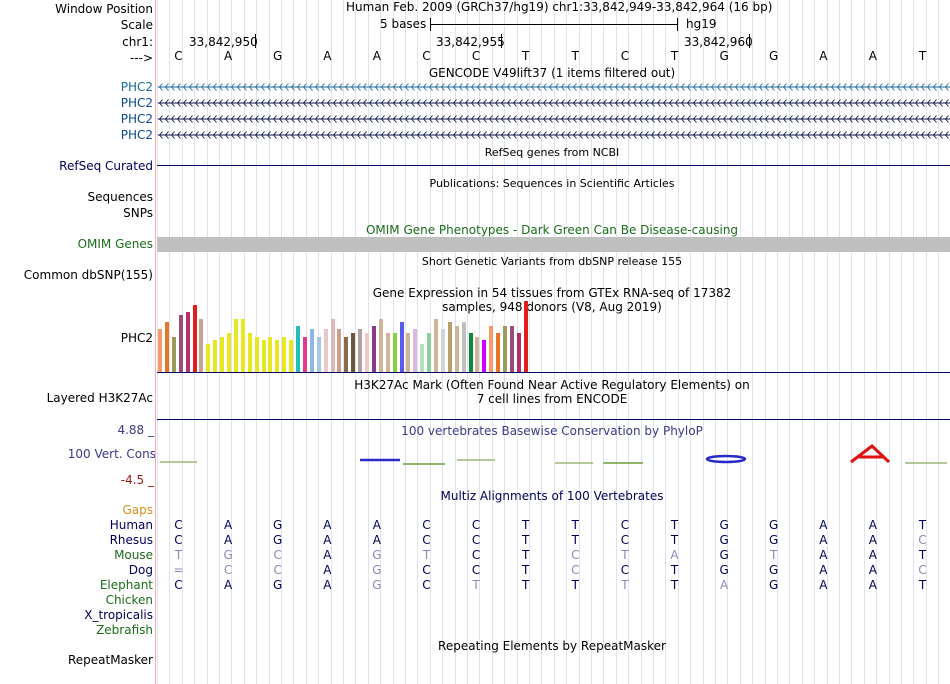 The height and width of the screenshot is (684, 950). Describe the element at coordinates (137, 119) in the screenshot. I see `gencode-gene-label-3: PHC2` at that location.